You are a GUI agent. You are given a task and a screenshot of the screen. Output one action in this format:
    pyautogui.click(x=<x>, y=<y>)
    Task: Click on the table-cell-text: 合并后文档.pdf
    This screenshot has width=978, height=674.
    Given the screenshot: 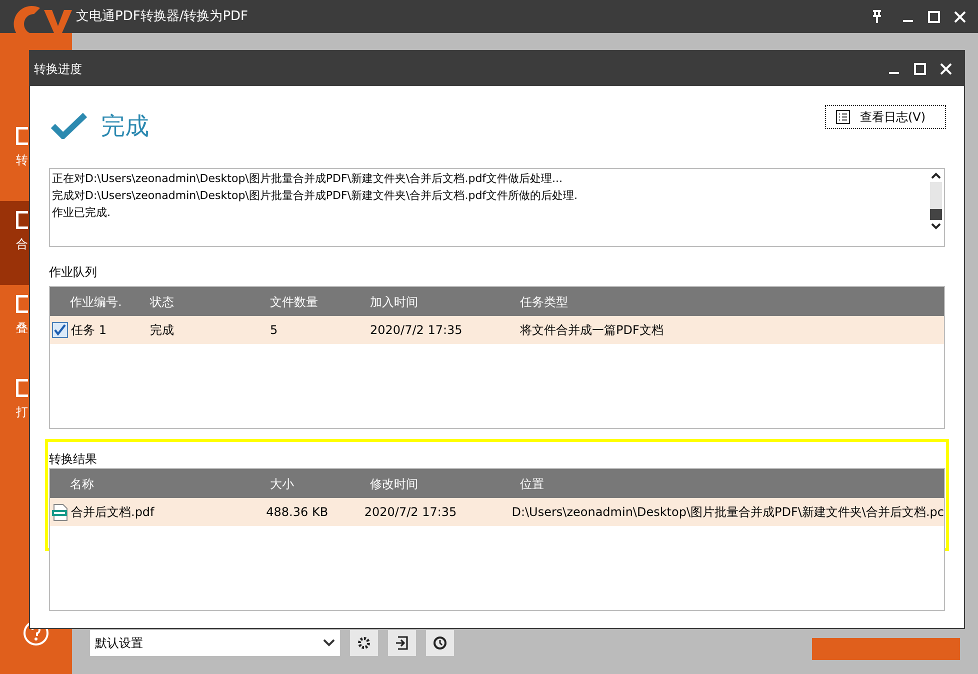 What is the action you would take?
    pyautogui.click(x=112, y=512)
    